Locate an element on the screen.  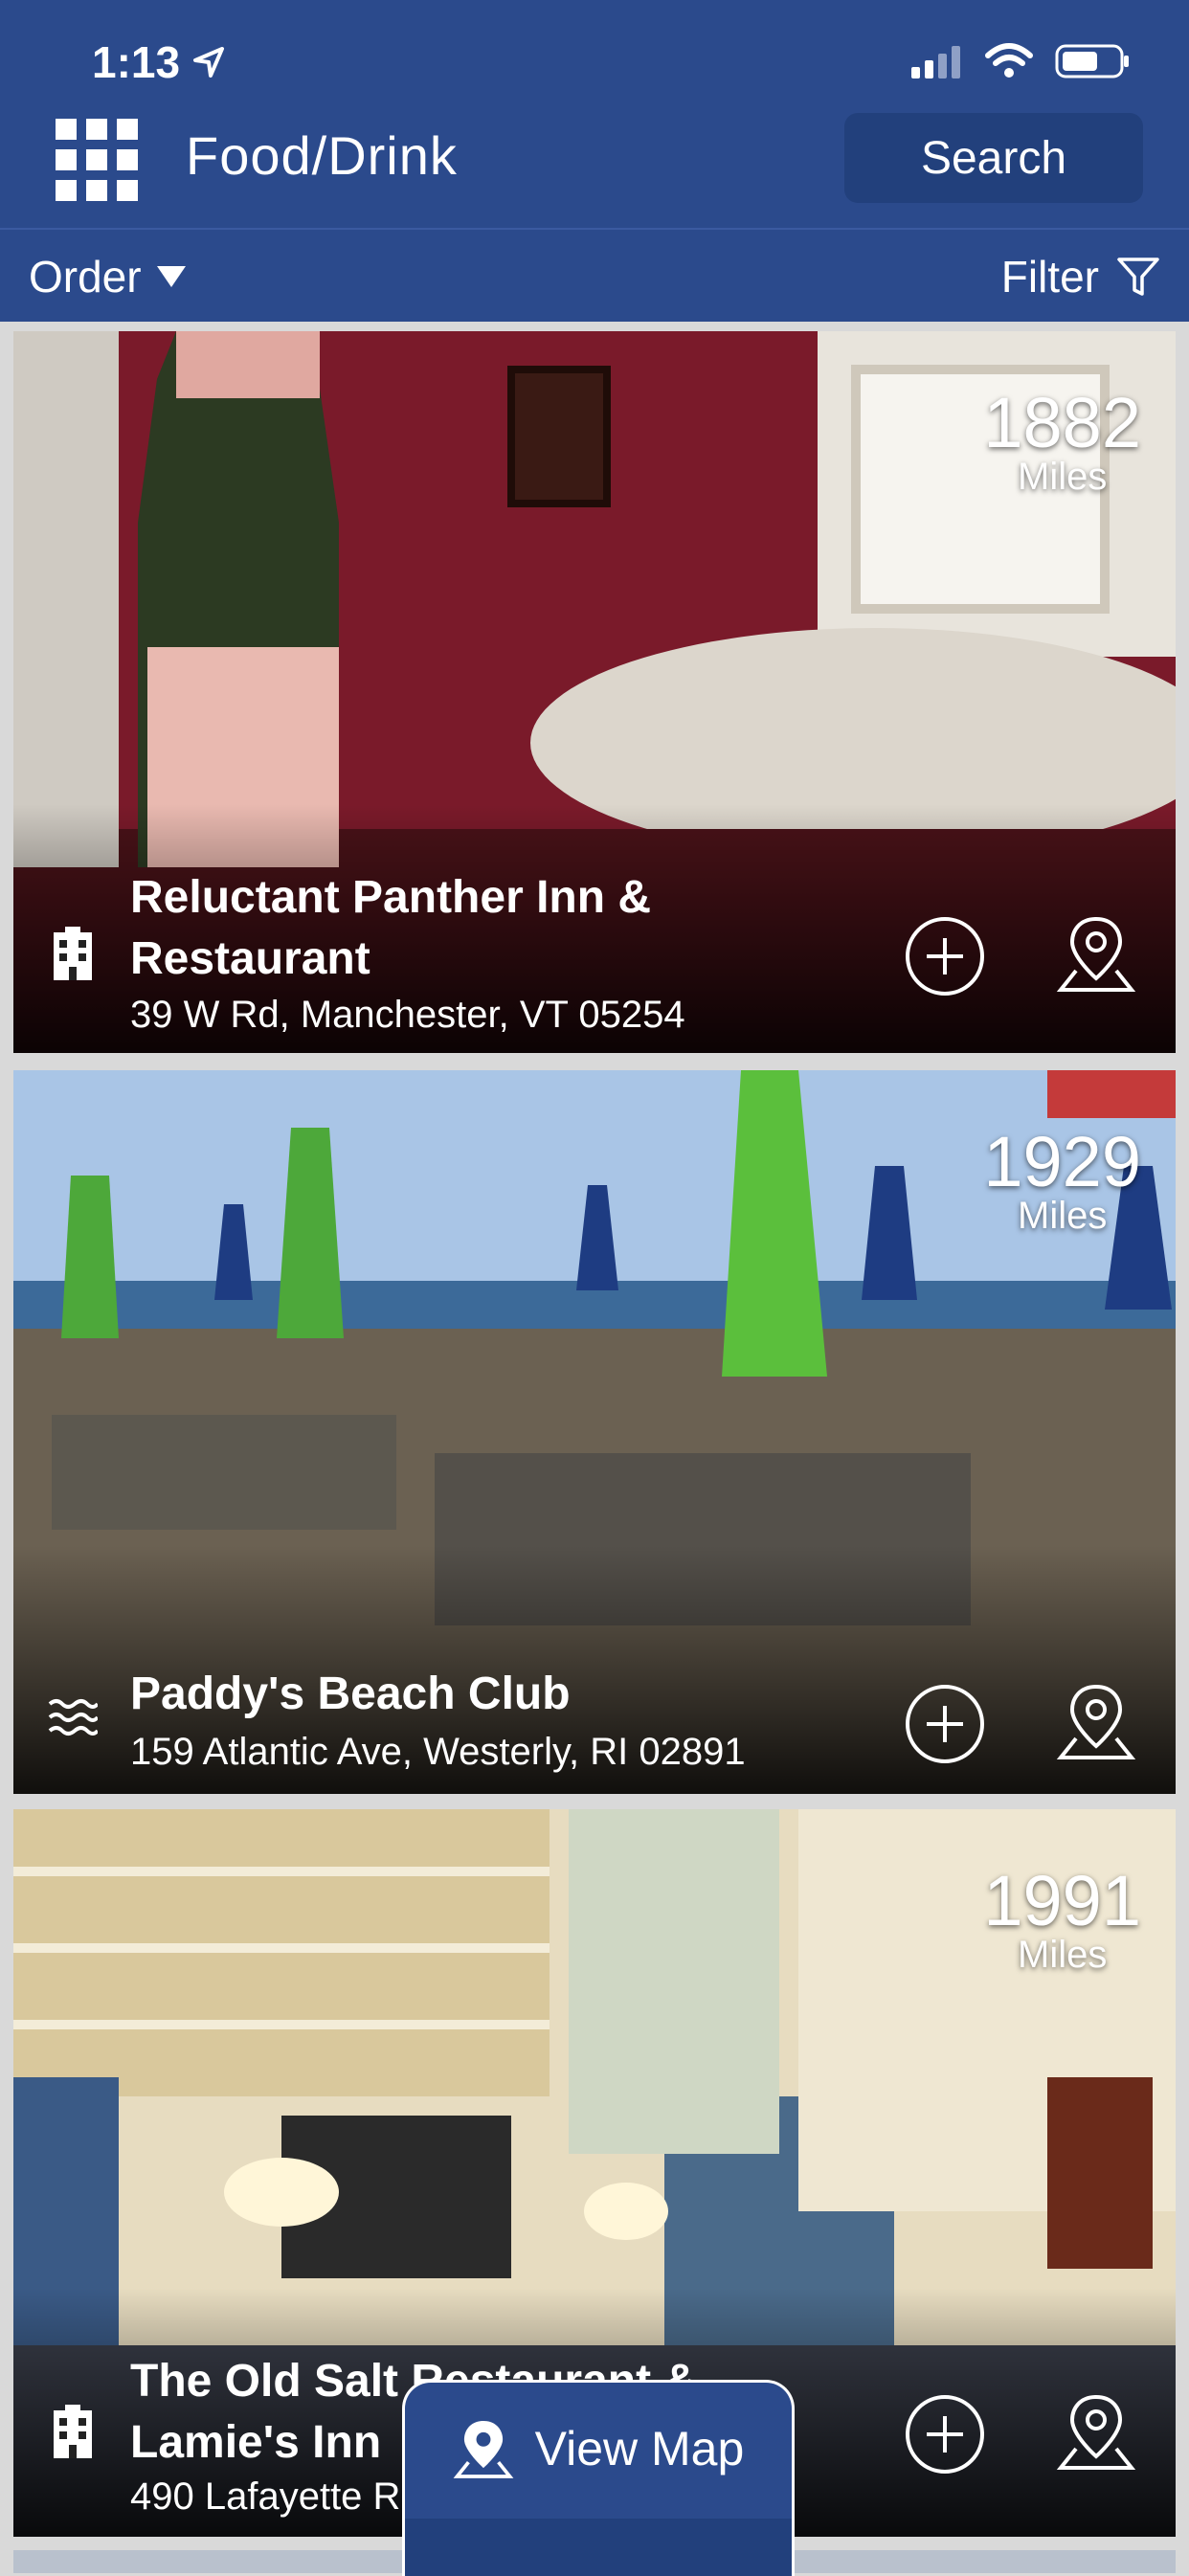
app-grid-icon is located at coordinates (97, 160).